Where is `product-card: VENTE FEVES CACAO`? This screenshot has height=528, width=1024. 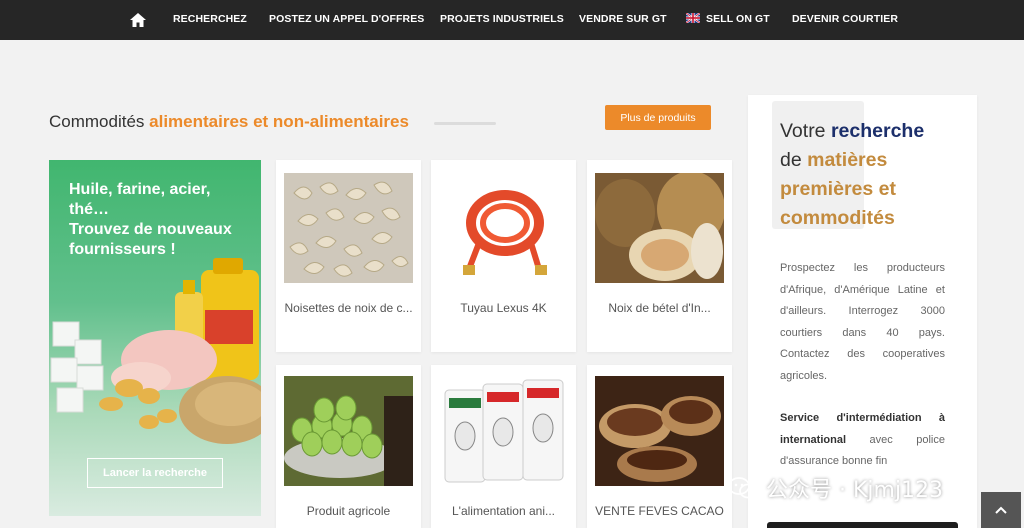 product-card: VENTE FEVES CACAO is located at coordinates (659, 446).